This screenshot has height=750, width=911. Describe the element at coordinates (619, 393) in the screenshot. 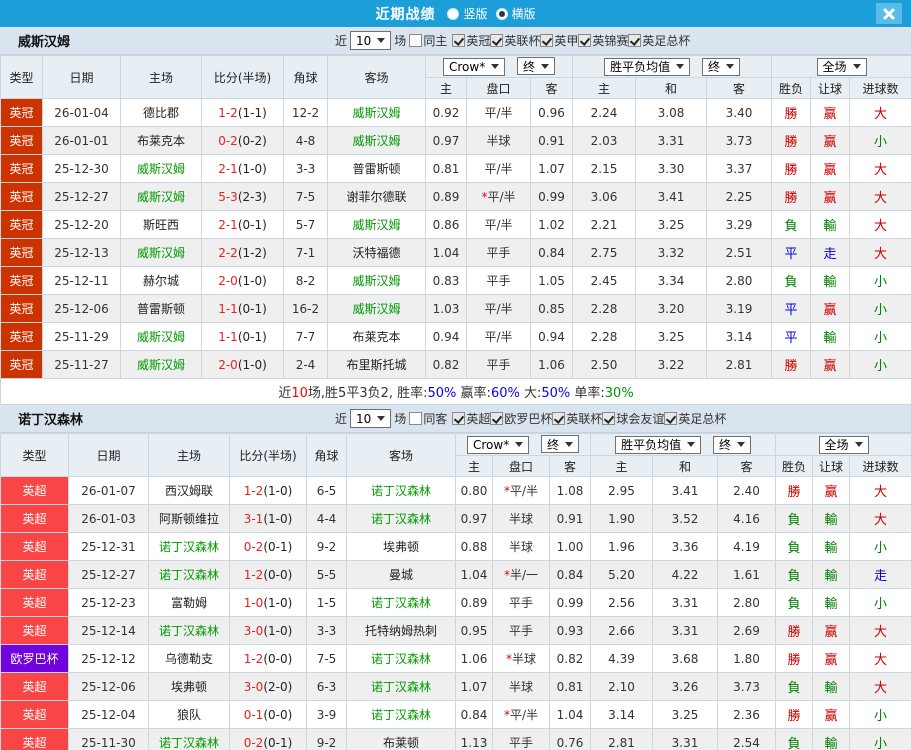

I see `summary-segment: 30%` at that location.